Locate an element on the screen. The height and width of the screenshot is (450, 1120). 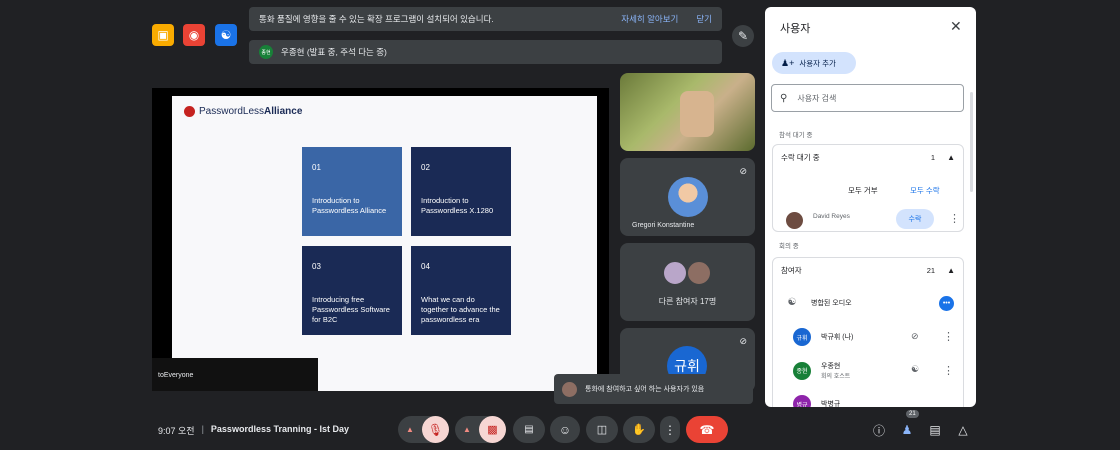
participant-face-blurred is located at coordinates (697, 114).